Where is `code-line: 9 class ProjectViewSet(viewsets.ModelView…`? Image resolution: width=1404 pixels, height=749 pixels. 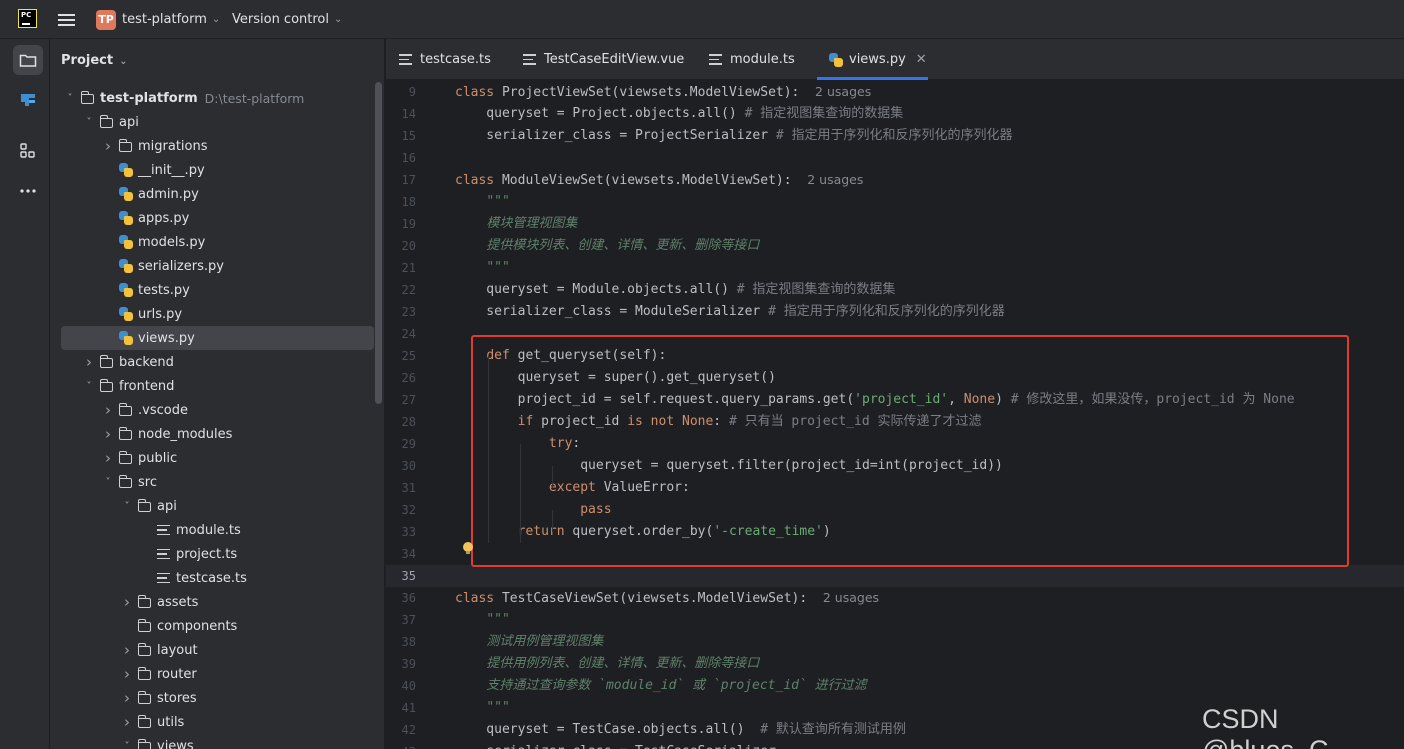
code-line: 9 class ProjectViewSet(viewsets.ModelView… is located at coordinates (895, 92).